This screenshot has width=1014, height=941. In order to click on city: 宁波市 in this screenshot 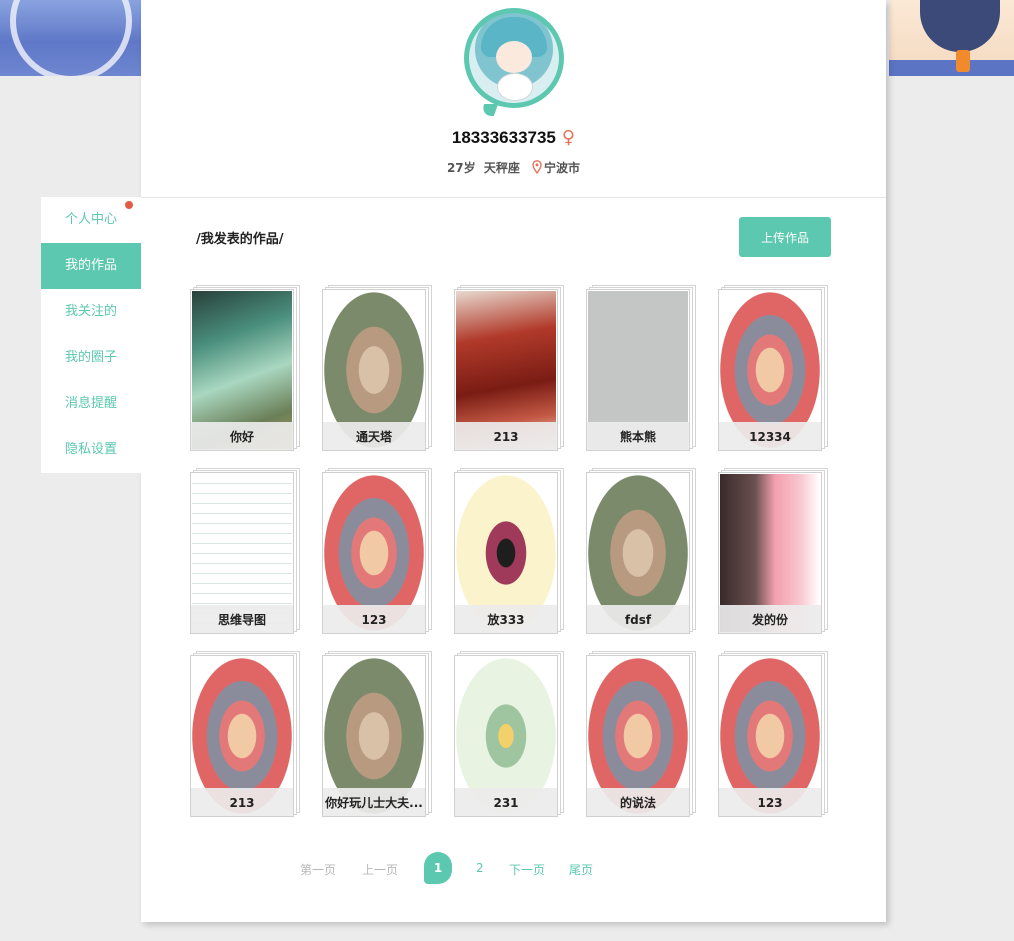, I will do `click(562, 168)`.